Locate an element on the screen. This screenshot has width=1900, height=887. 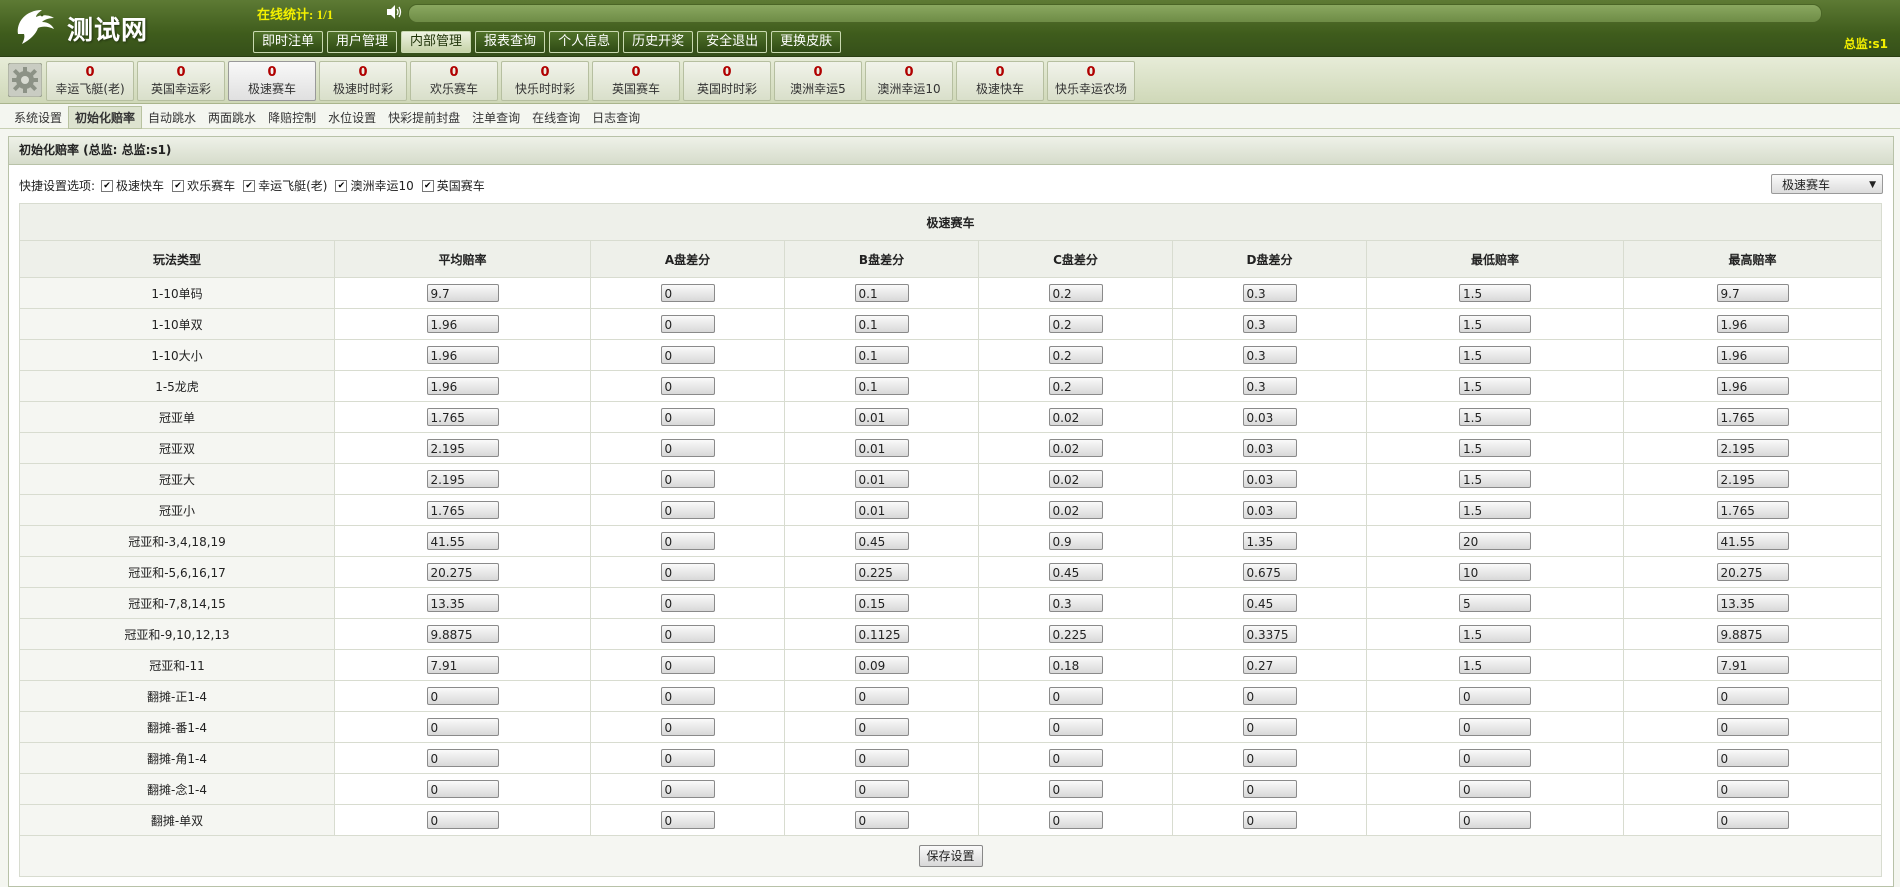
sub-nav-item: 初始化赔率 is located at coordinates (105, 117).